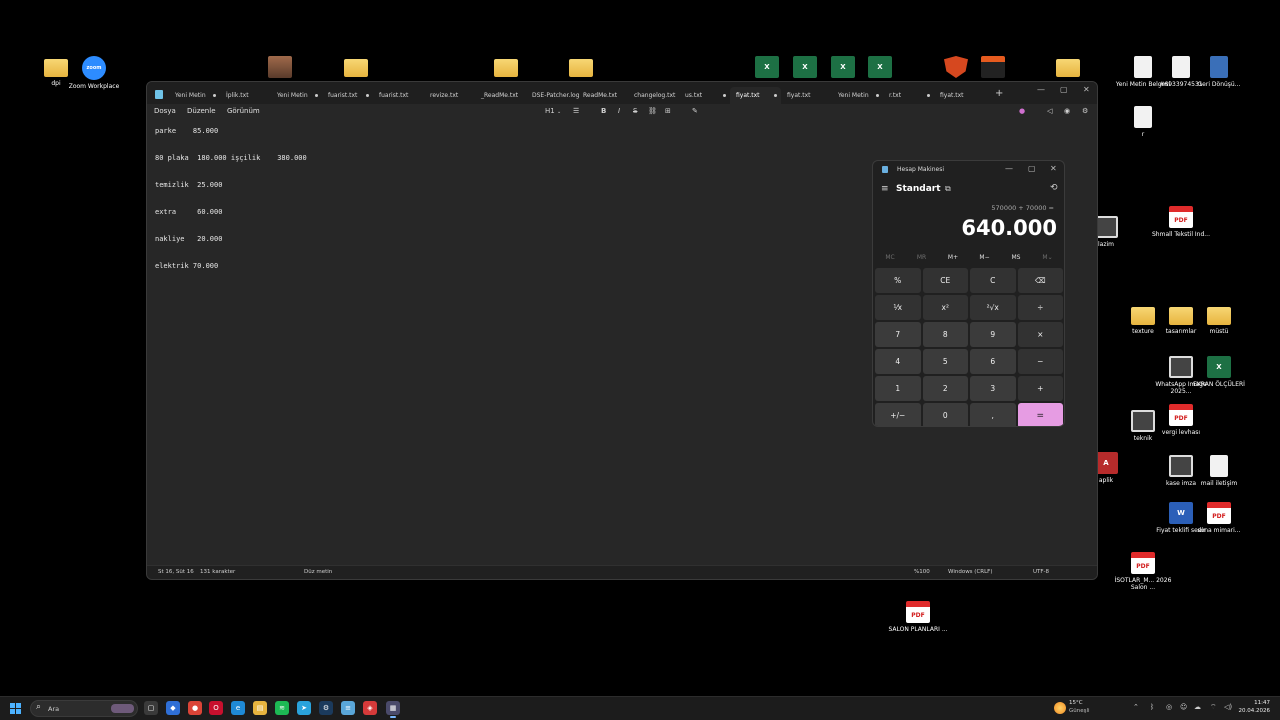 This screenshot has height=720, width=1280. Describe the element at coordinates (1183, 707) in the screenshot. I see `discord-tray-icon: ☺` at that location.